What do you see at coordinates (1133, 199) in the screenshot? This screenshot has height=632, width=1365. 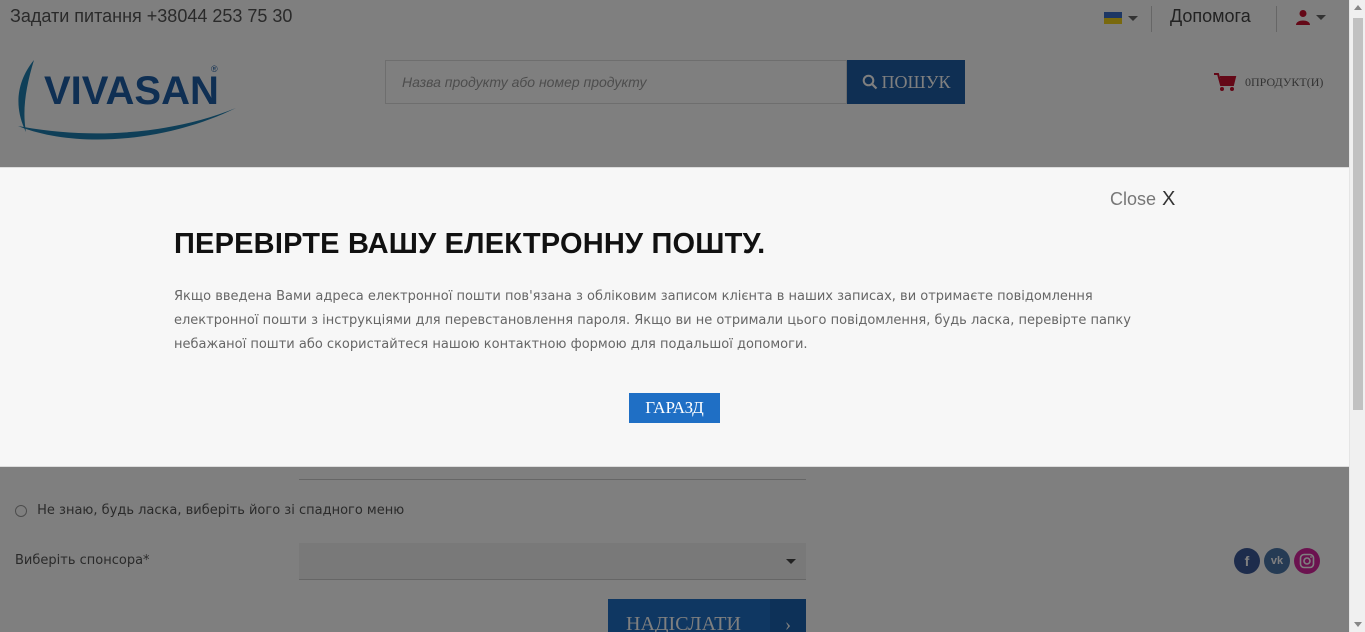 I see `close-label: Close` at bounding box center [1133, 199].